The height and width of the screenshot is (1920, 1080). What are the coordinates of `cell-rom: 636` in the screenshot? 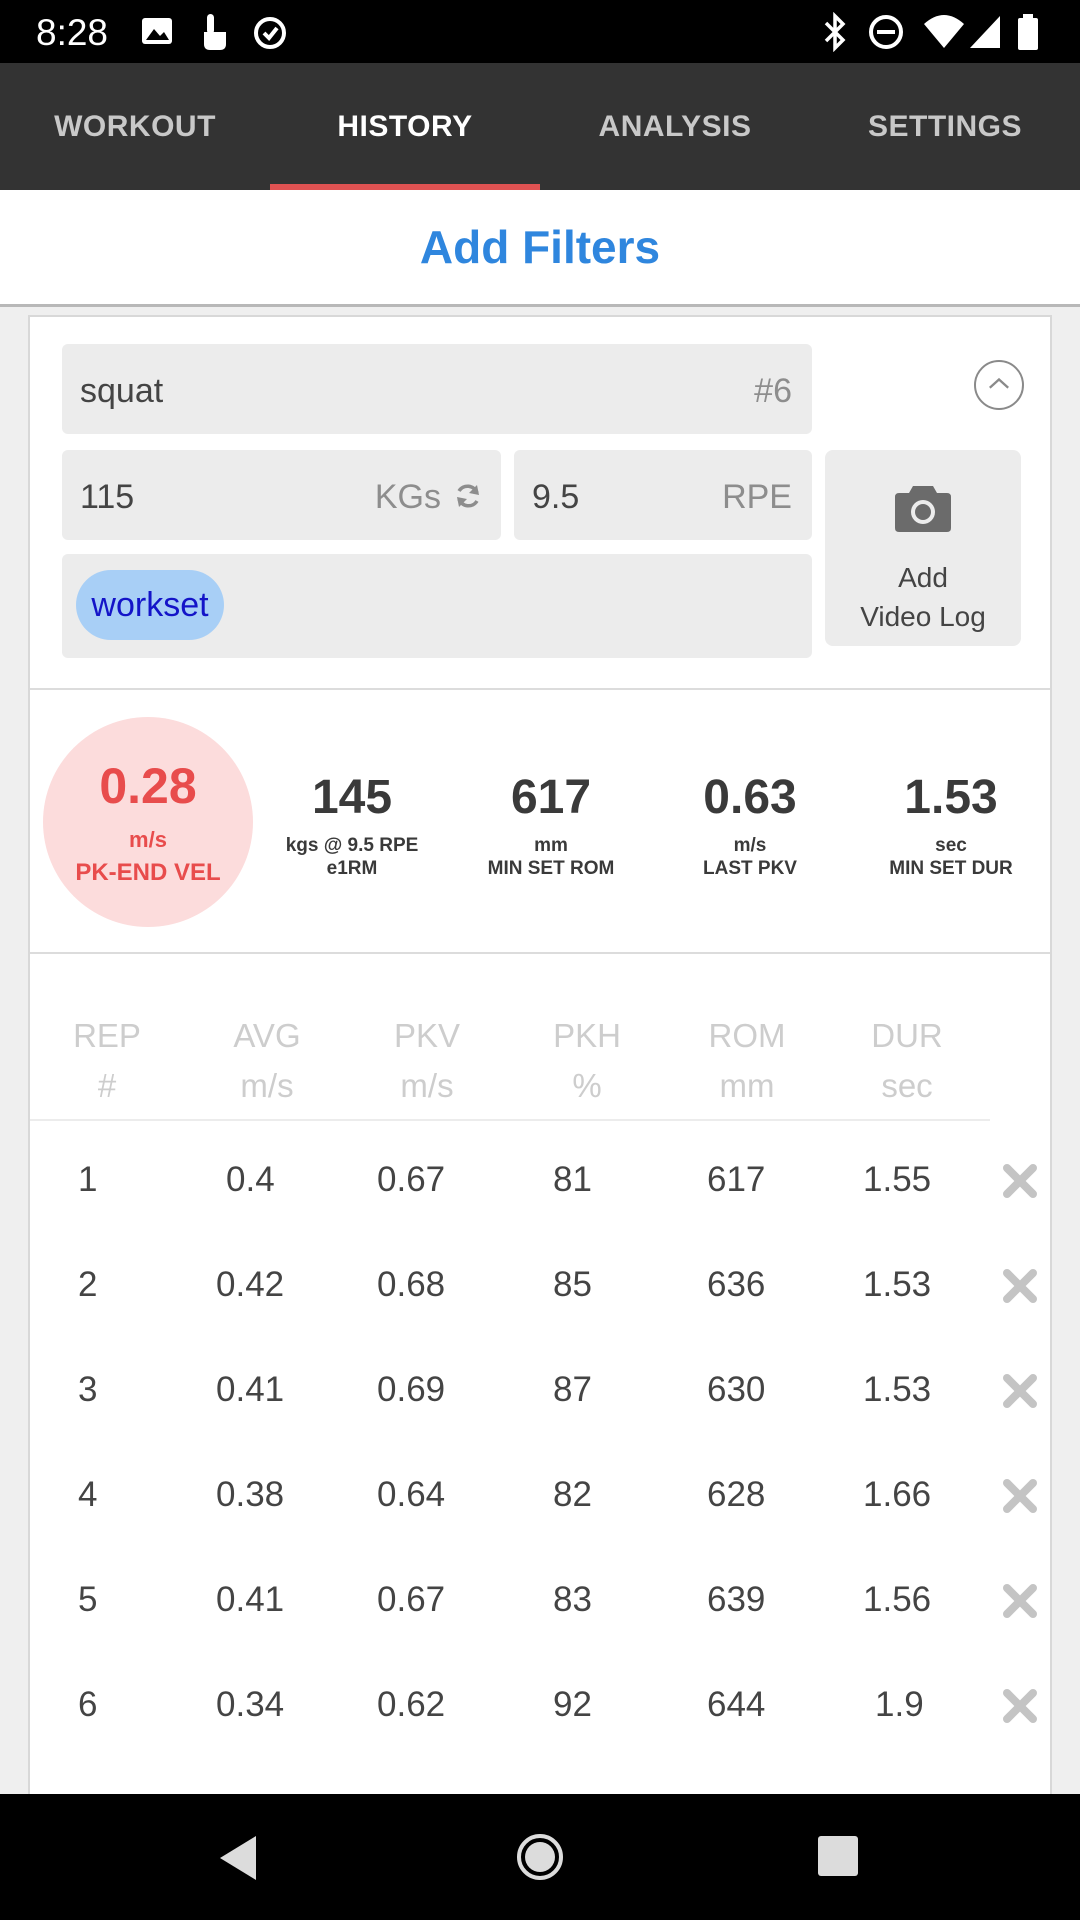 It's located at (736, 1284).